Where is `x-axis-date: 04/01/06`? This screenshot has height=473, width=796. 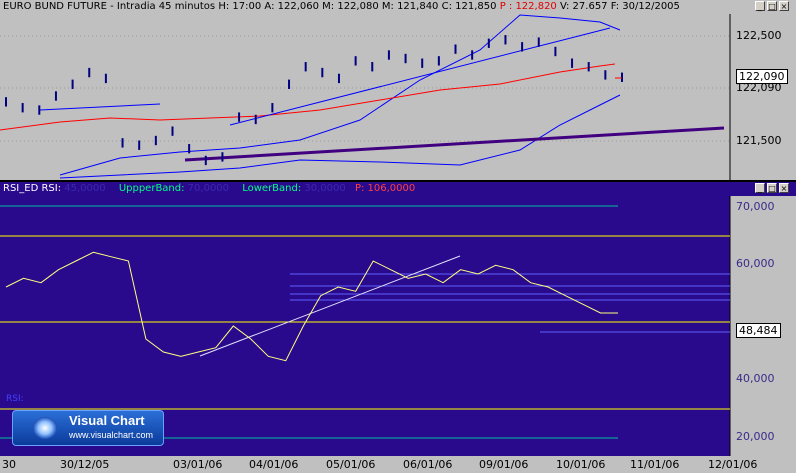 x-axis-date: 04/01/06 is located at coordinates (274, 464).